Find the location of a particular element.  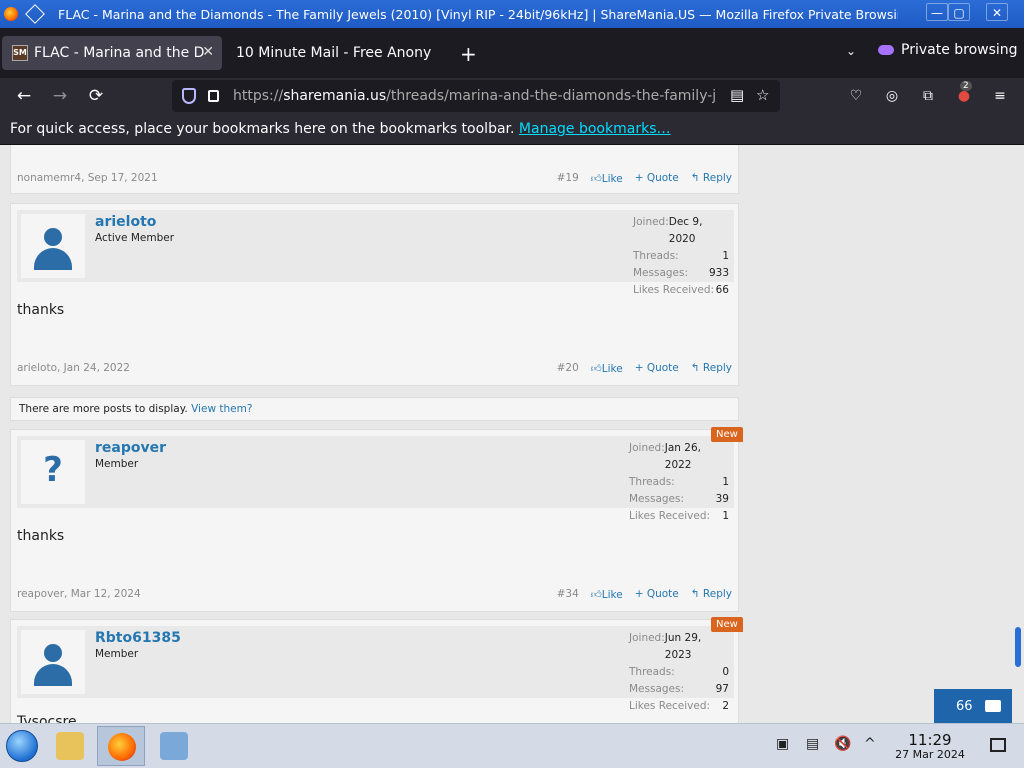

private-browsing-indicator: Private browsing is located at coordinates (948, 50).